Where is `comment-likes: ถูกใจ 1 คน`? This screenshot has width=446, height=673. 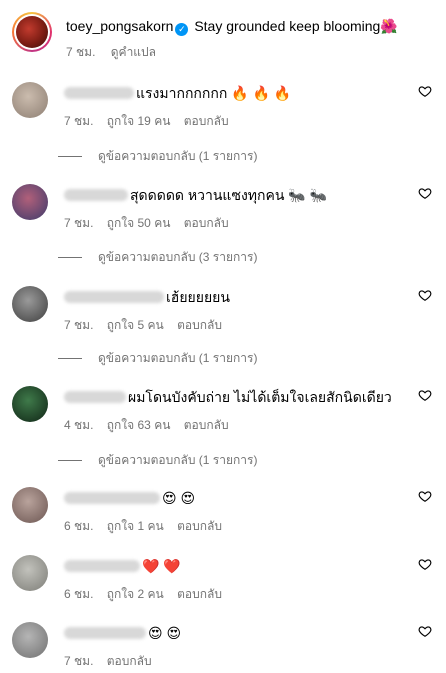 comment-likes: ถูกใจ 1 คน is located at coordinates (135, 526).